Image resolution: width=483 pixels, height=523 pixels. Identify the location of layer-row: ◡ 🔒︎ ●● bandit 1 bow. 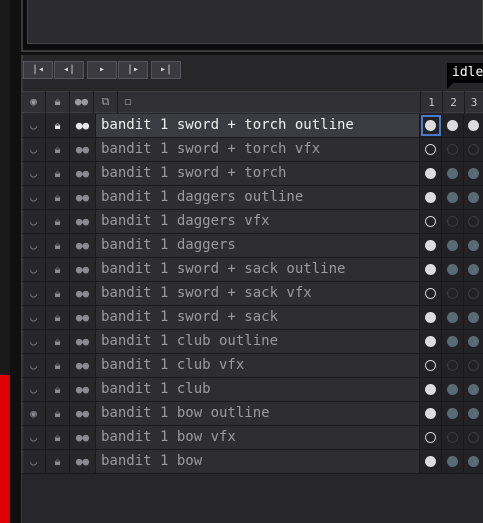
(252, 462).